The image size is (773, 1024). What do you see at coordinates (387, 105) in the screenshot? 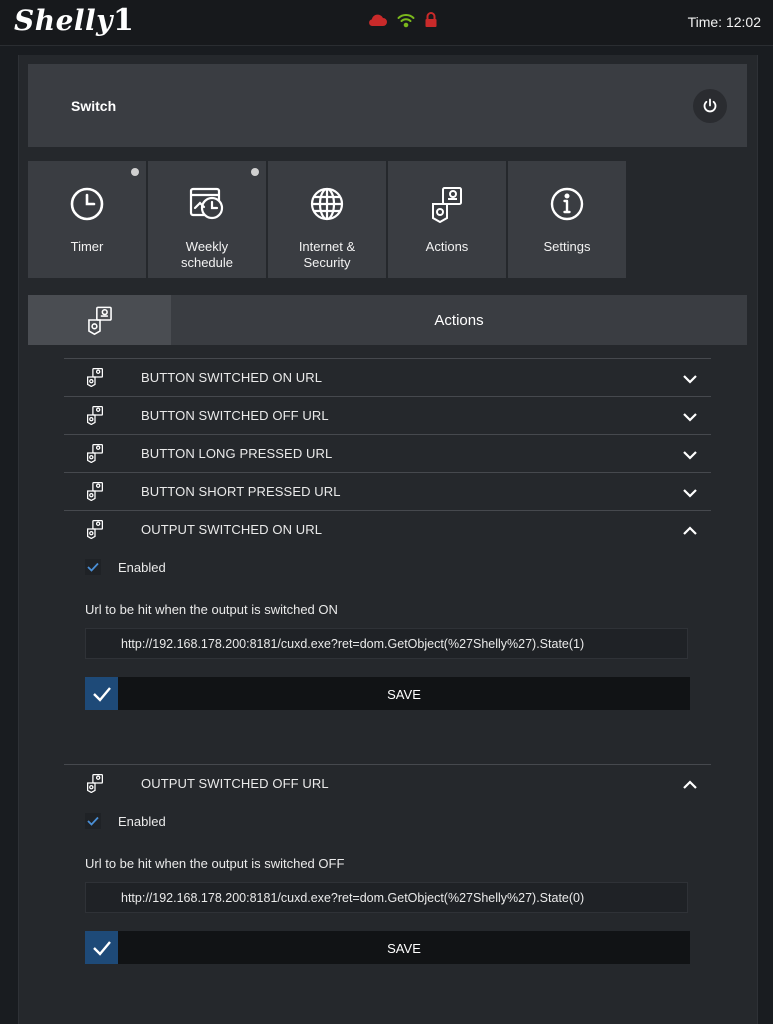
I see `switch-card: Switch` at bounding box center [387, 105].